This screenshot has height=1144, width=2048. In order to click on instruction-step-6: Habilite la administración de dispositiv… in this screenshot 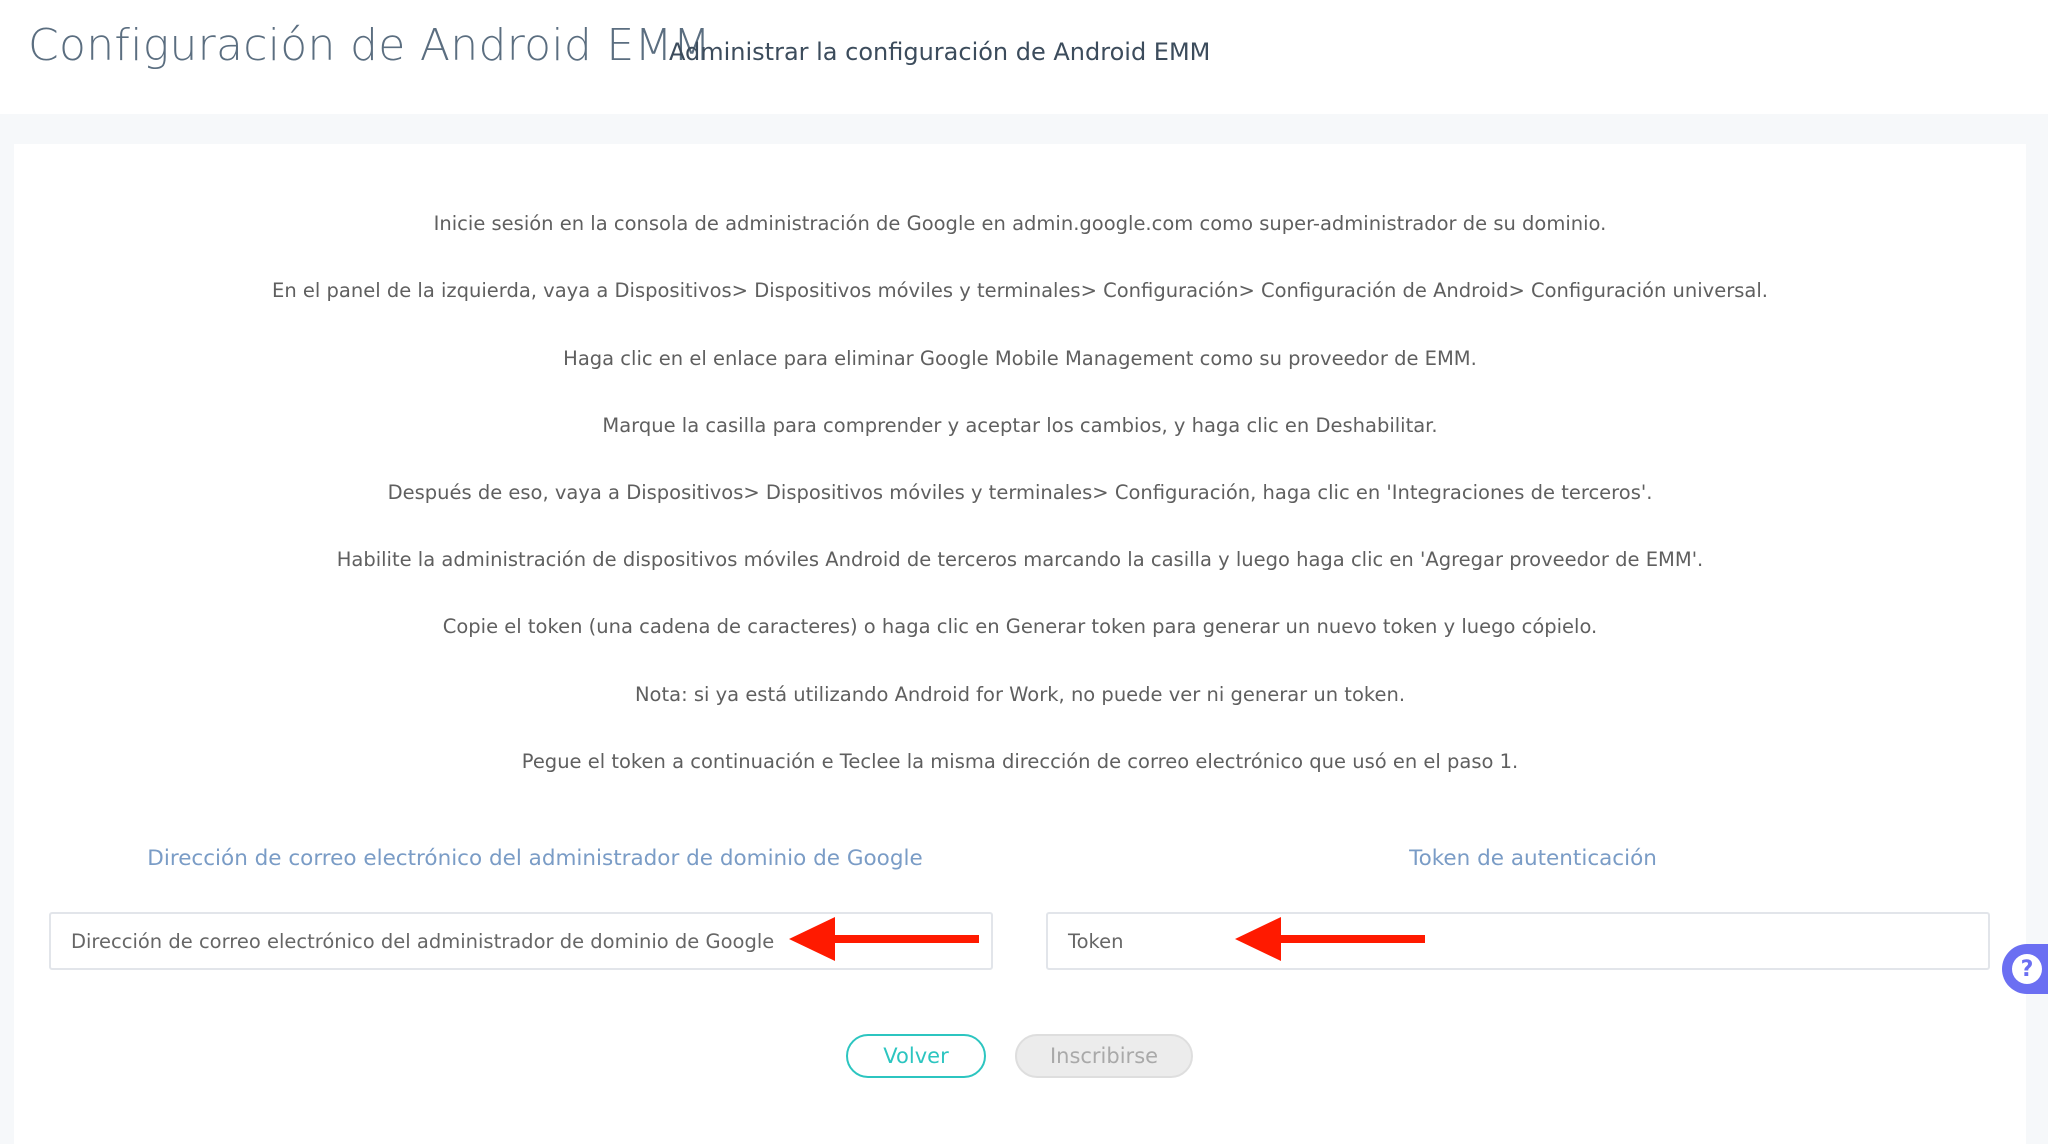, I will do `click(1020, 559)`.